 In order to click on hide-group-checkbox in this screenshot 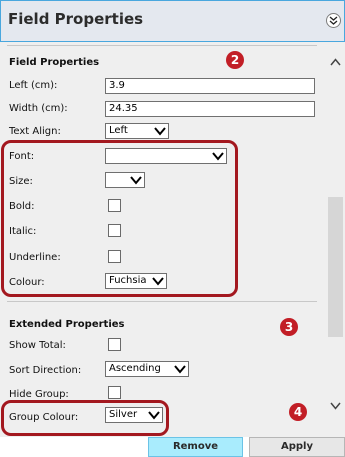, I will do `click(114, 392)`.